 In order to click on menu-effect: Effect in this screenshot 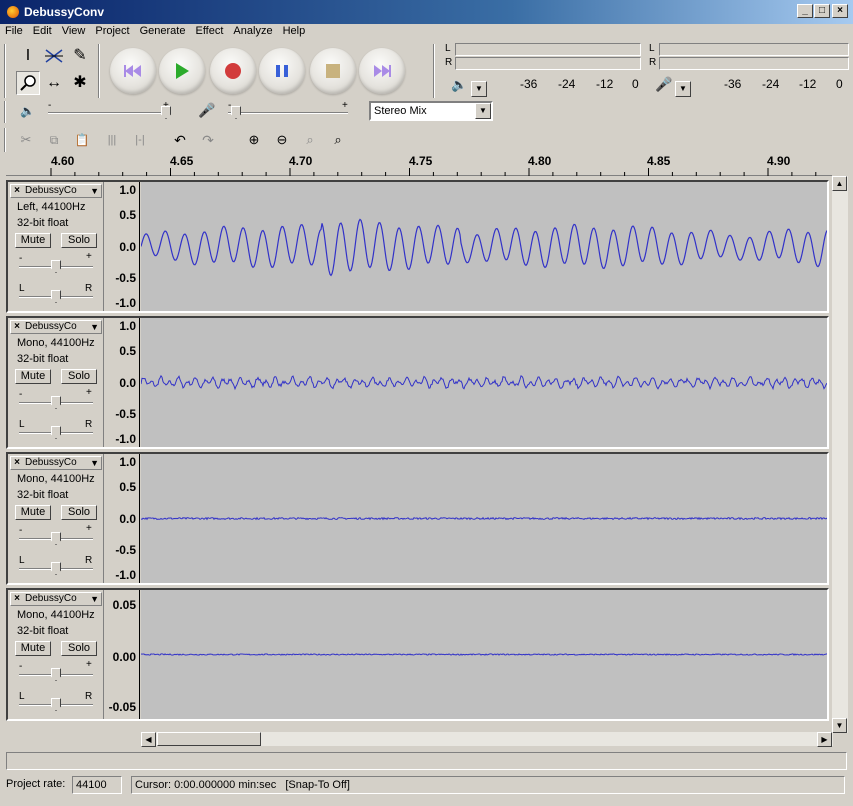, I will do `click(209, 31)`.